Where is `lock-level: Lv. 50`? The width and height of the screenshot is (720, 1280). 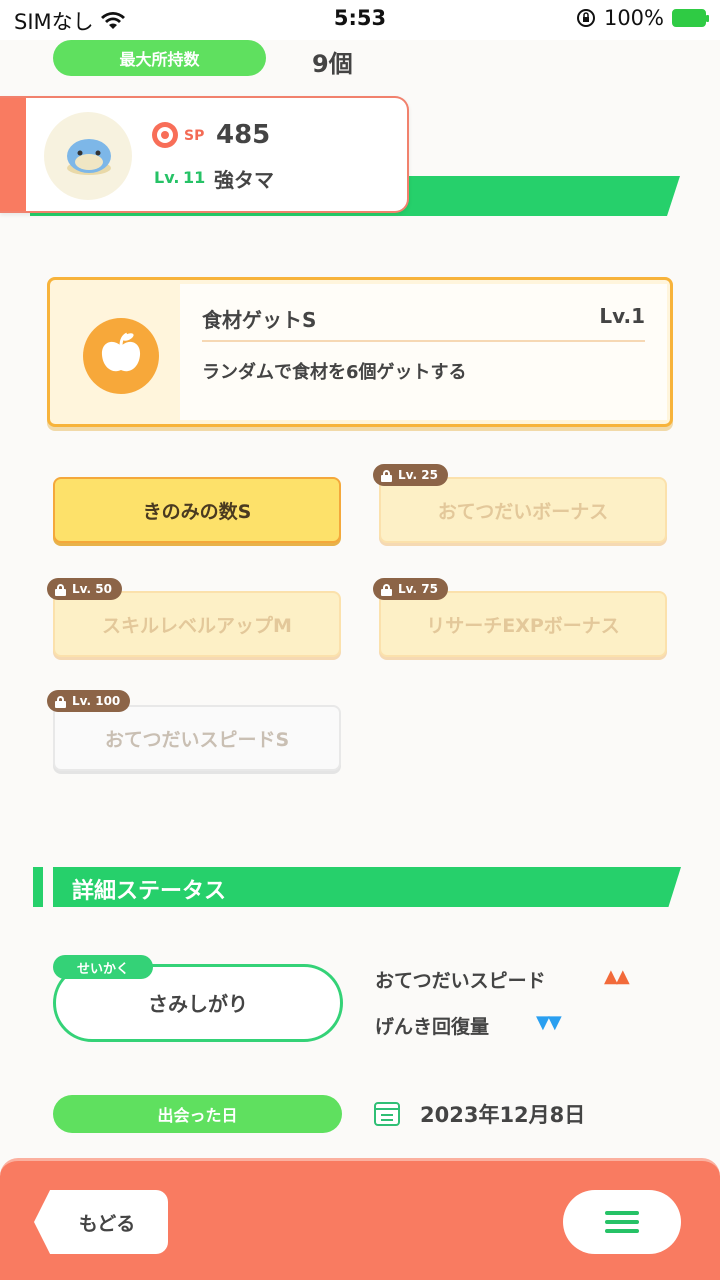 lock-level: Lv. 50 is located at coordinates (92, 589).